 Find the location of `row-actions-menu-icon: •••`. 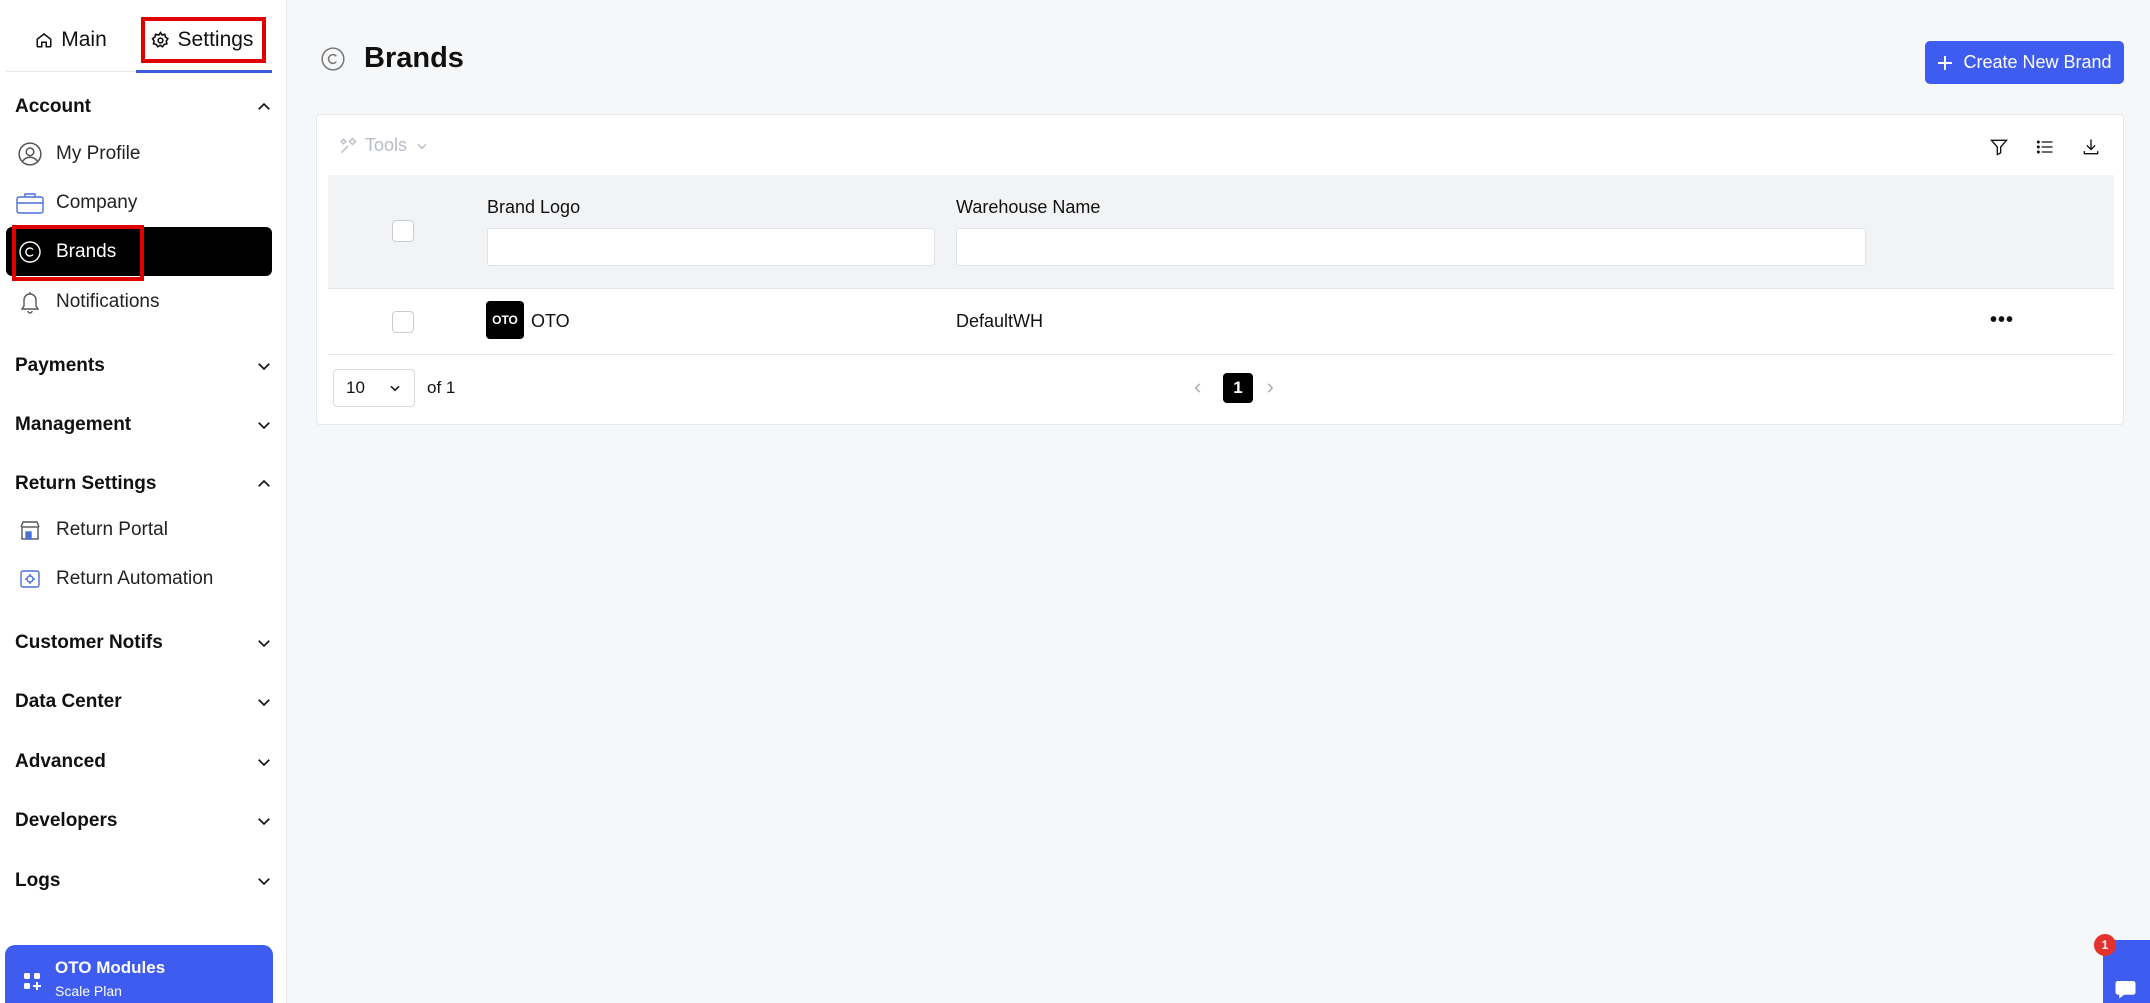

row-actions-menu-icon: ••• is located at coordinates (2002, 320).